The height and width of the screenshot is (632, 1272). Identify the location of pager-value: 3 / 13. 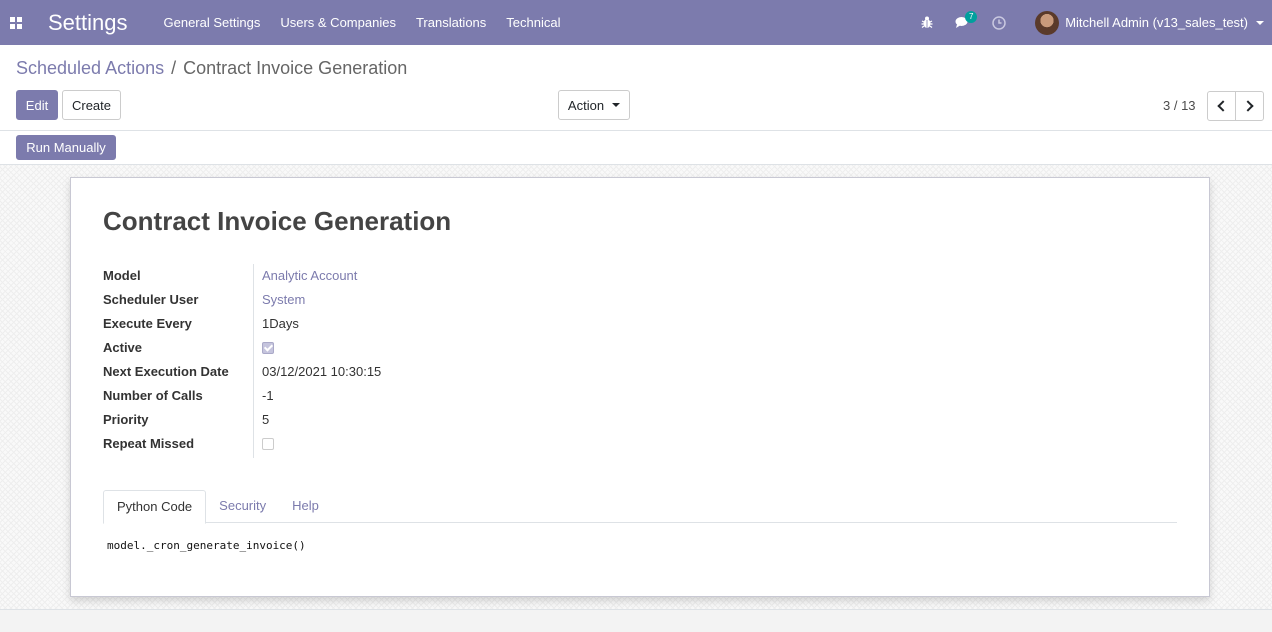
(1179, 105).